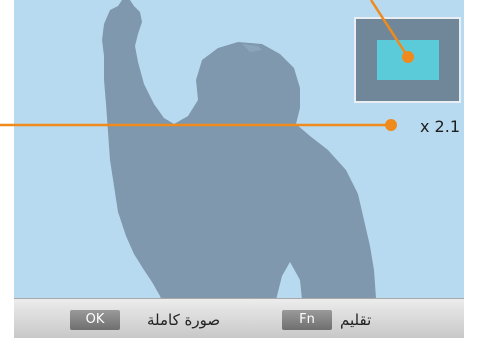  Describe the element at coordinates (391, 125) in the screenshot. I see `callout-dot-zoom` at that location.